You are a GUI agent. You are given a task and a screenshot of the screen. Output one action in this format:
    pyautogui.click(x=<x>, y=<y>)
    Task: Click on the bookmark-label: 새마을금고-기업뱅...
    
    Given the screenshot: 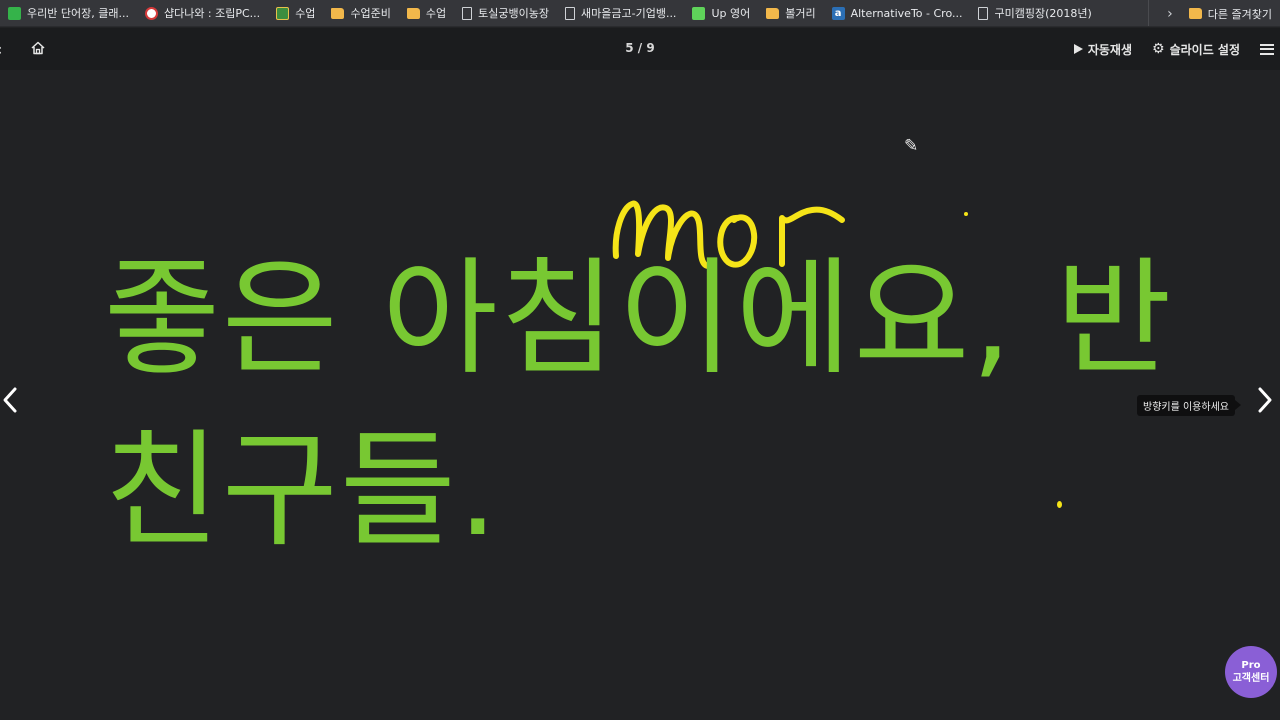 What is the action you would take?
    pyautogui.click(x=629, y=13)
    